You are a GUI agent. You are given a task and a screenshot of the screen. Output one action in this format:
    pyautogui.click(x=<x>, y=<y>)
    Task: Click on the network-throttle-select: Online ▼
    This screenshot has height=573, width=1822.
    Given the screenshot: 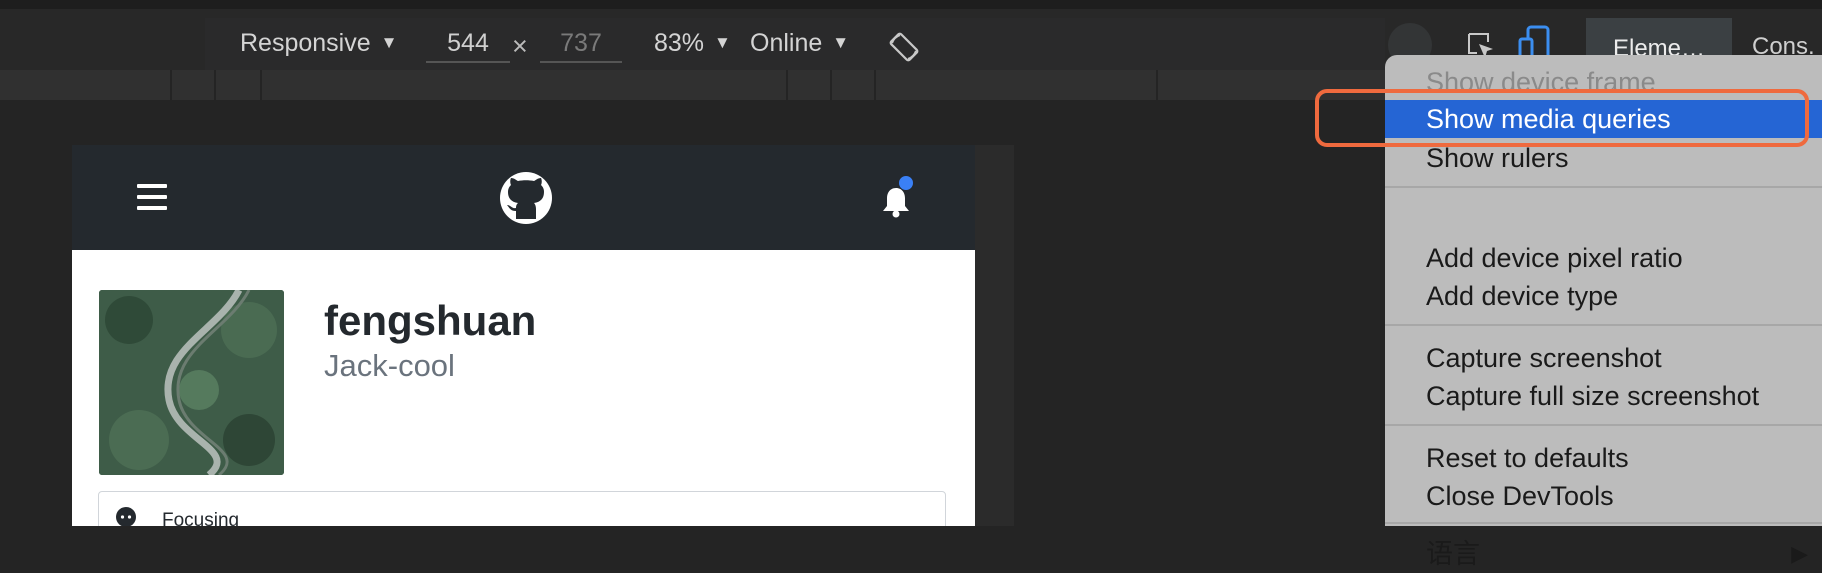 What is the action you would take?
    pyautogui.click(x=799, y=43)
    